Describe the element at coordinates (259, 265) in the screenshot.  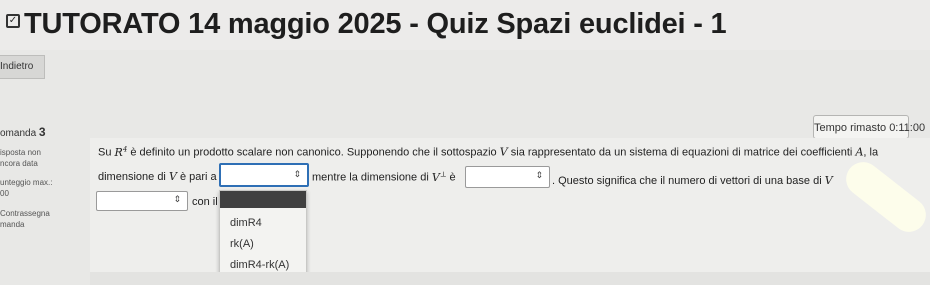
I see `dropdown-option: dimR4-rk(A)` at that location.